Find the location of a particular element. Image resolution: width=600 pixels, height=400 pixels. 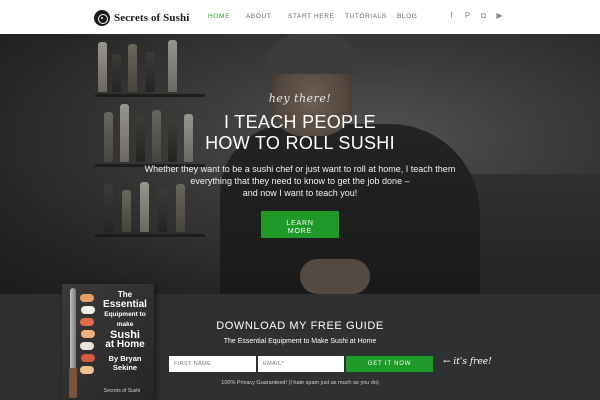

youtube-icon: ▶ is located at coordinates (499, 15).